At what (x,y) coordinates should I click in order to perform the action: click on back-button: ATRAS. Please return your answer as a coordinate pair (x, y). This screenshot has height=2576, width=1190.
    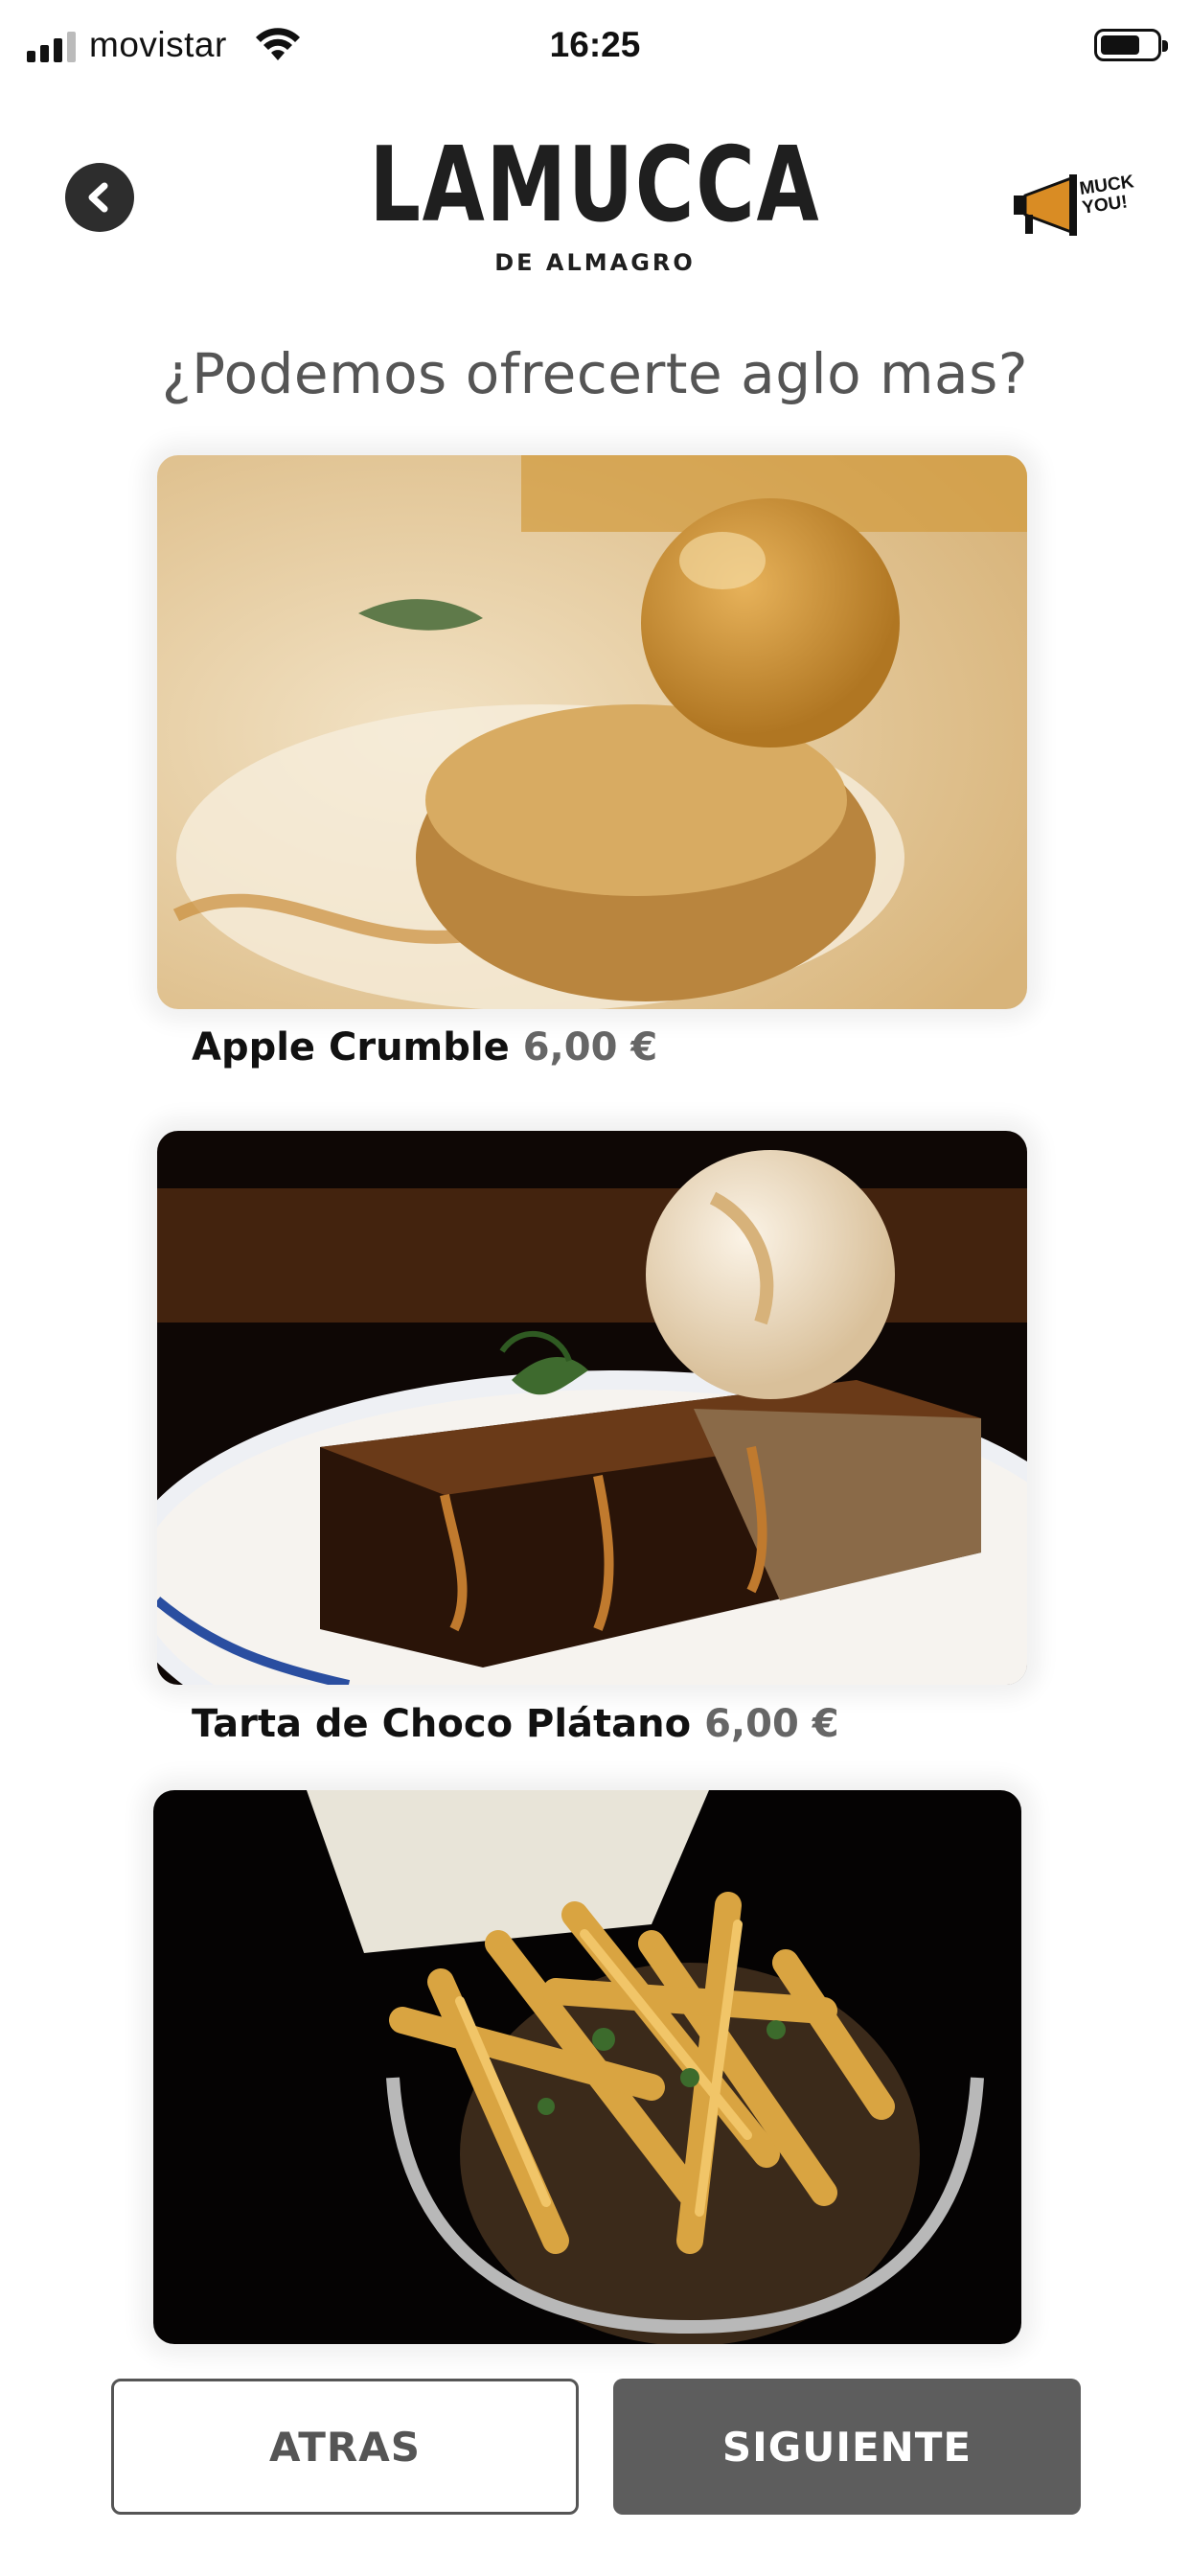
    Looking at the image, I should click on (345, 2447).